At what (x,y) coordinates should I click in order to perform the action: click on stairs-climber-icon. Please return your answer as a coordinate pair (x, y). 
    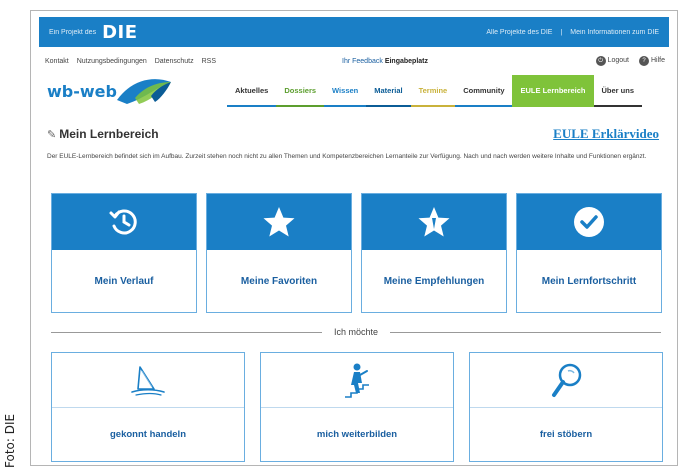
    Looking at the image, I should click on (357, 380).